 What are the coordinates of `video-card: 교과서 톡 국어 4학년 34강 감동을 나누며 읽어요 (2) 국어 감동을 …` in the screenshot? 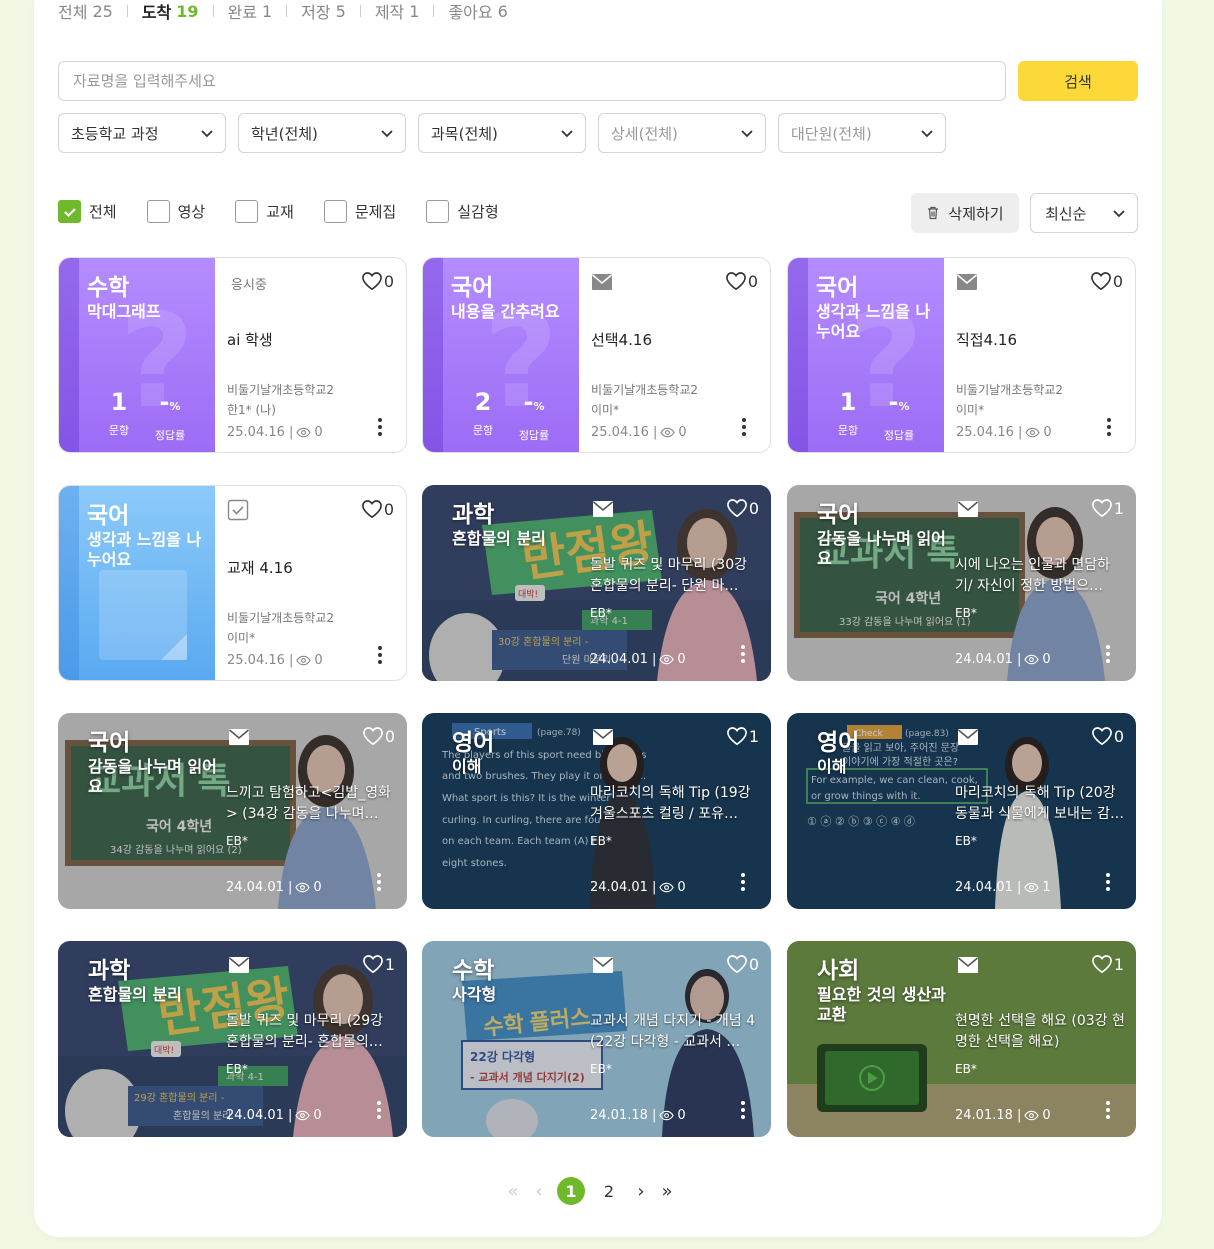 It's located at (232, 811).